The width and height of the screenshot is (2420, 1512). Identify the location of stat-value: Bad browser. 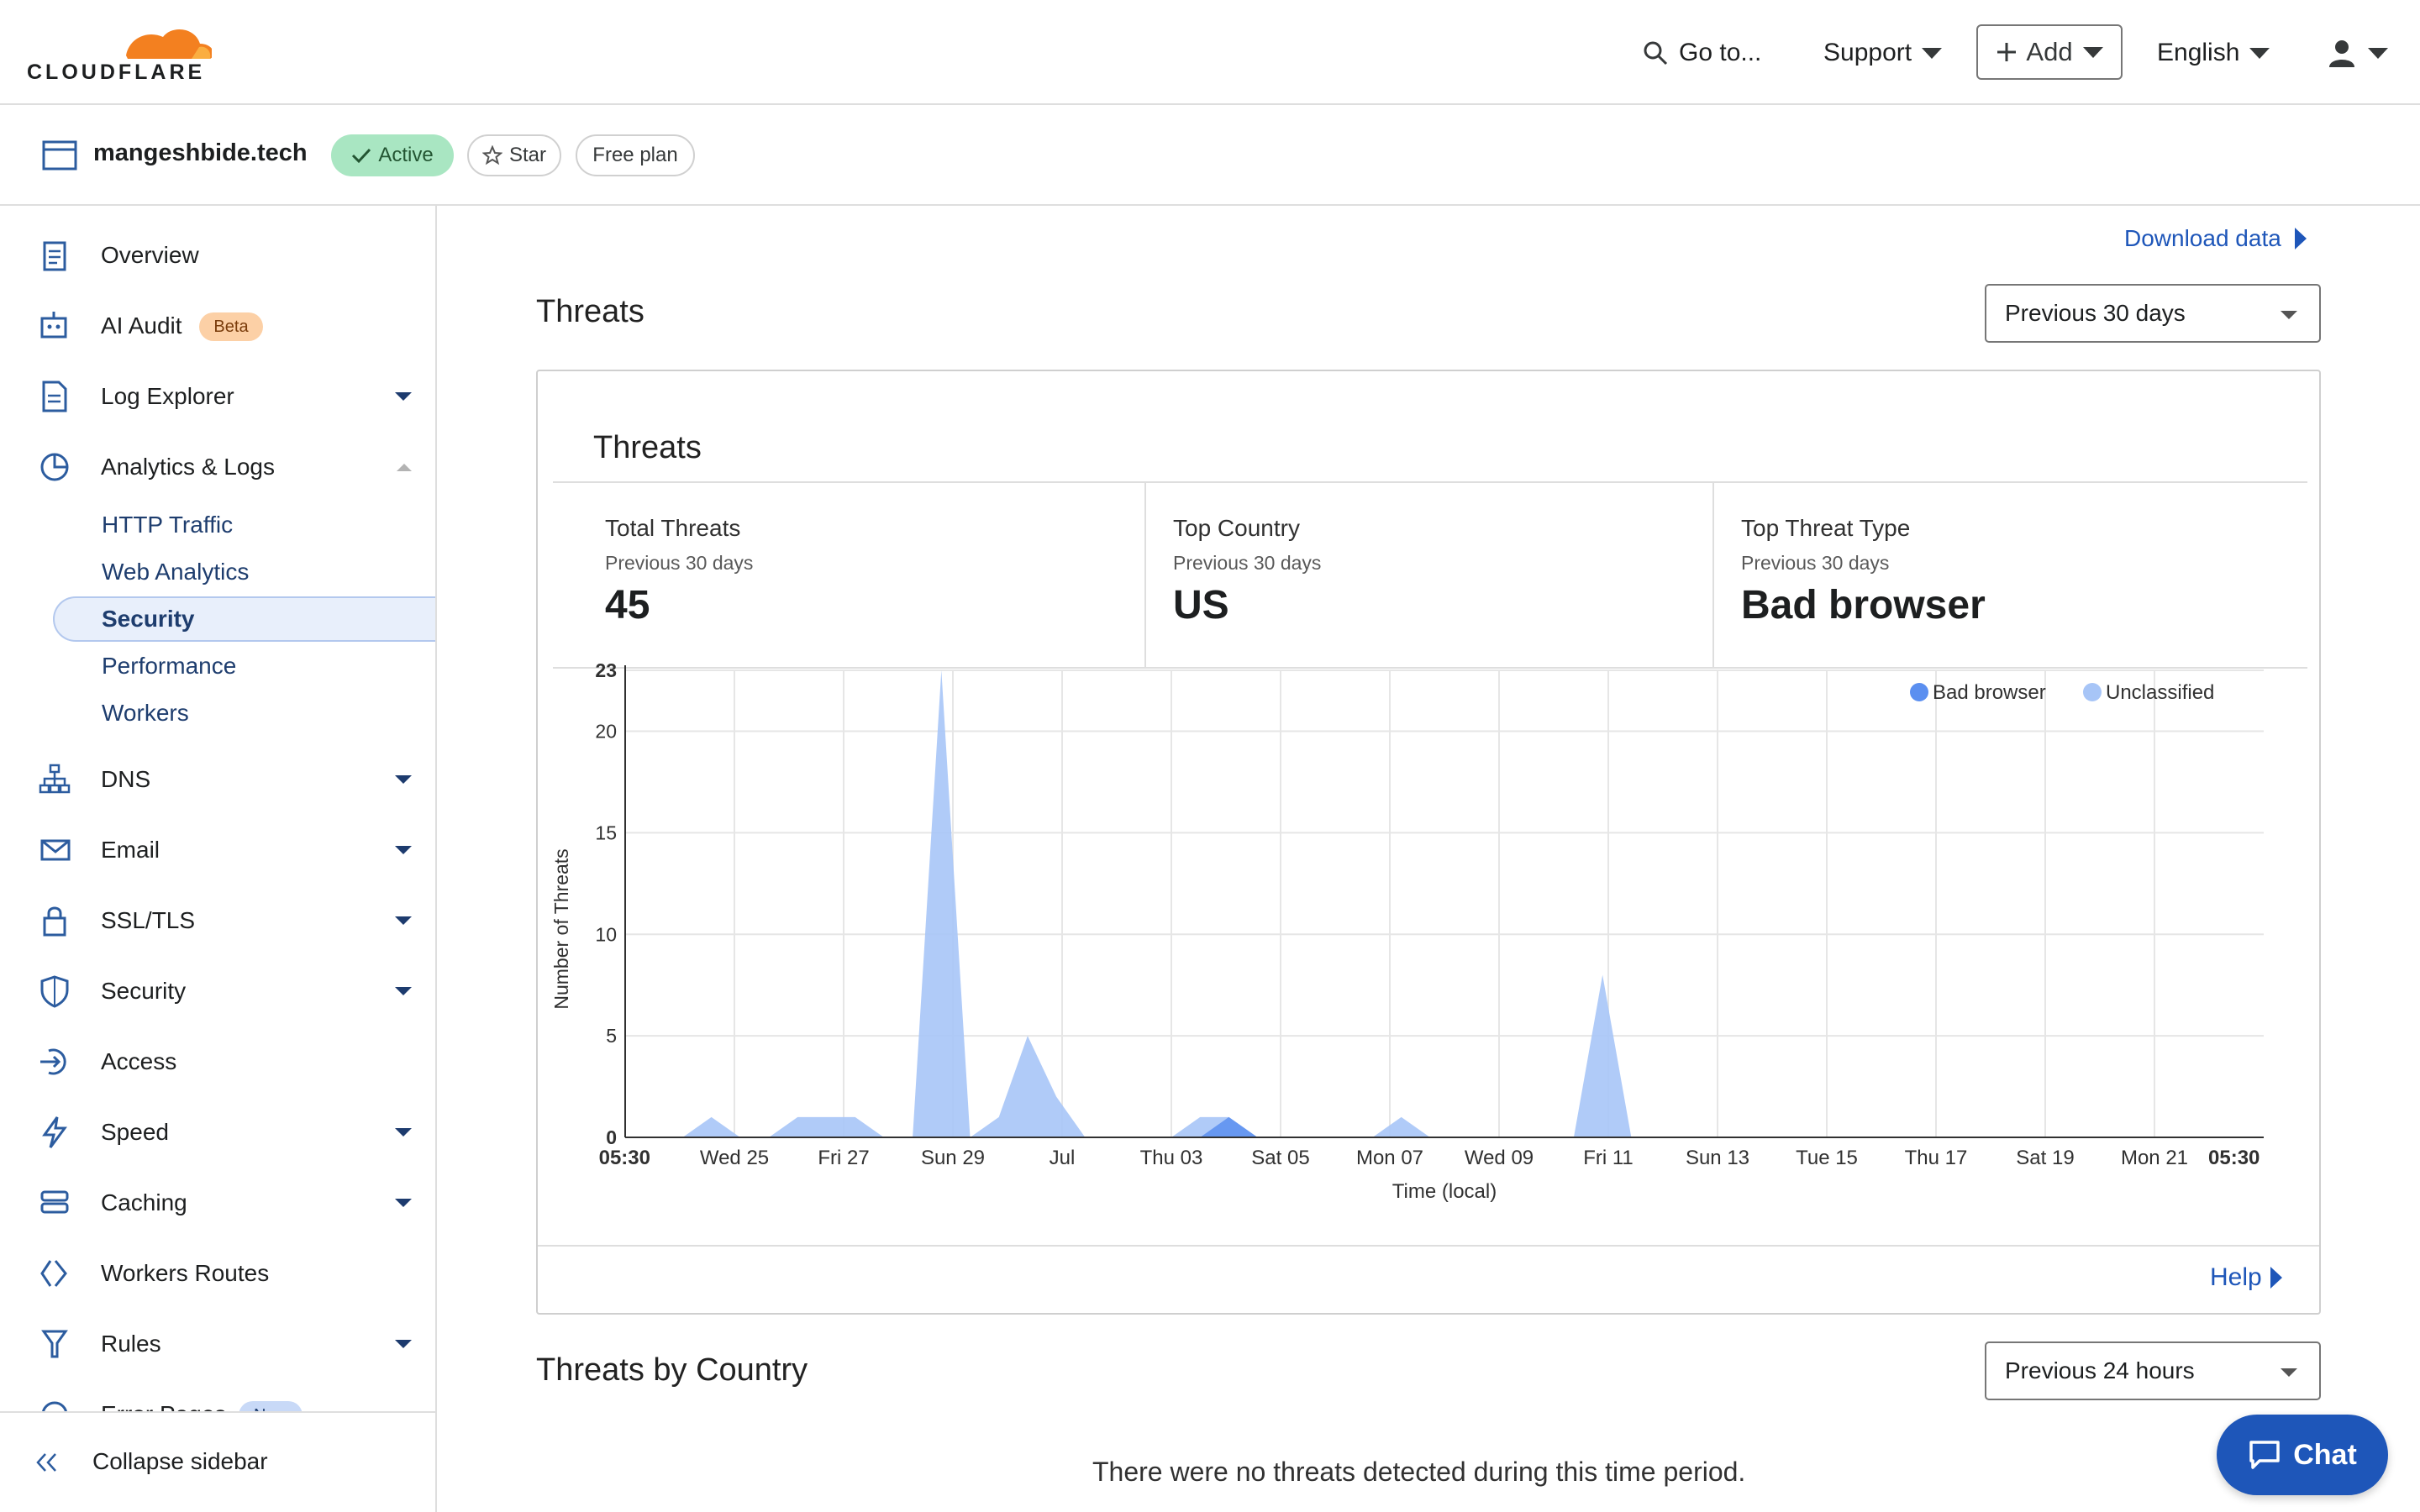
(1863, 605).